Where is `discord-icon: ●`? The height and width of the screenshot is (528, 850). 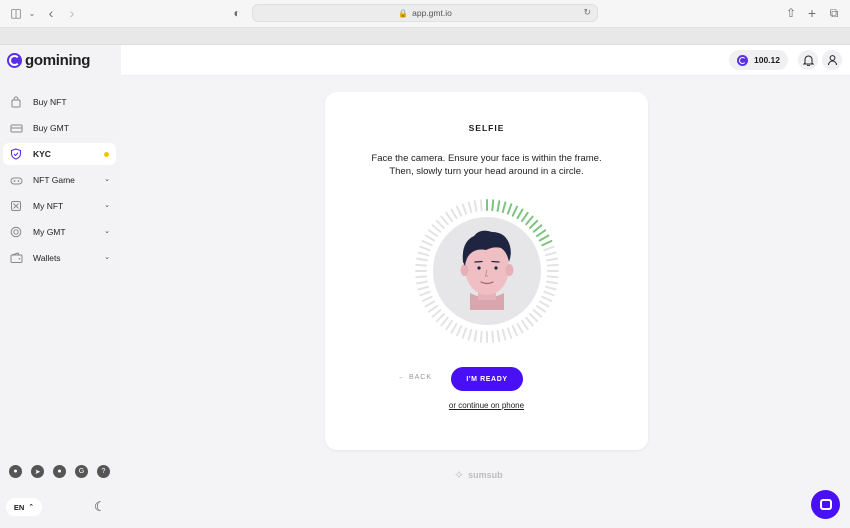
discord-icon: ● is located at coordinates (15, 471).